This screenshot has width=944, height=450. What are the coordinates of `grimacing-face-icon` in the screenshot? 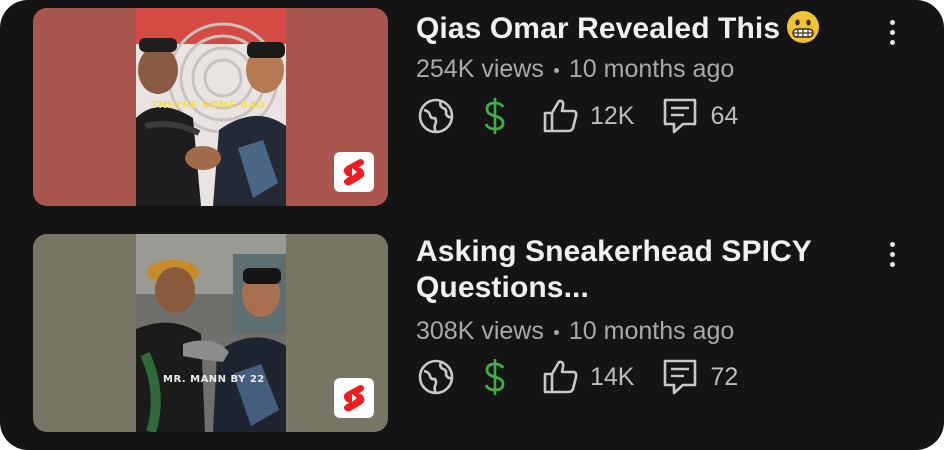 It's located at (803, 31).